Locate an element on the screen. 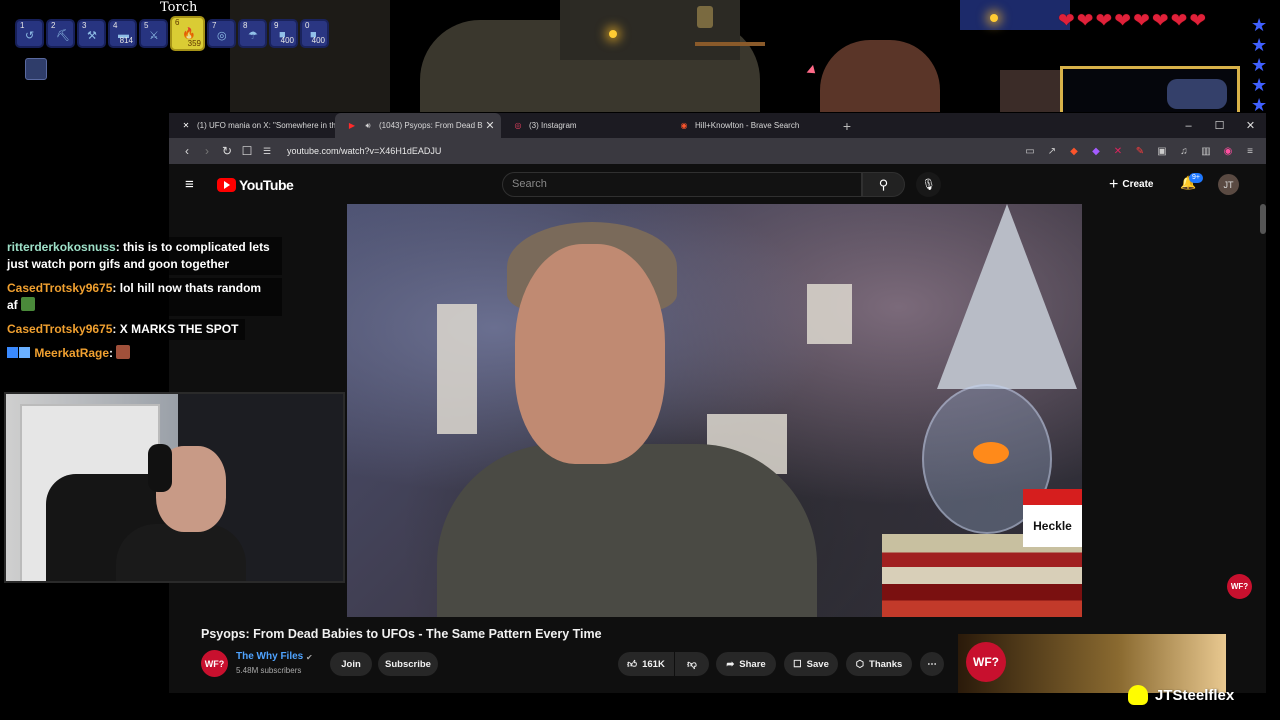 This screenshot has height=720, width=1280. extension-toolbar: ▭ ↗ ◆ ◆ ✕ ✎ ▣ ♫ ▥ ◉ ≡ is located at coordinates (1140, 151).